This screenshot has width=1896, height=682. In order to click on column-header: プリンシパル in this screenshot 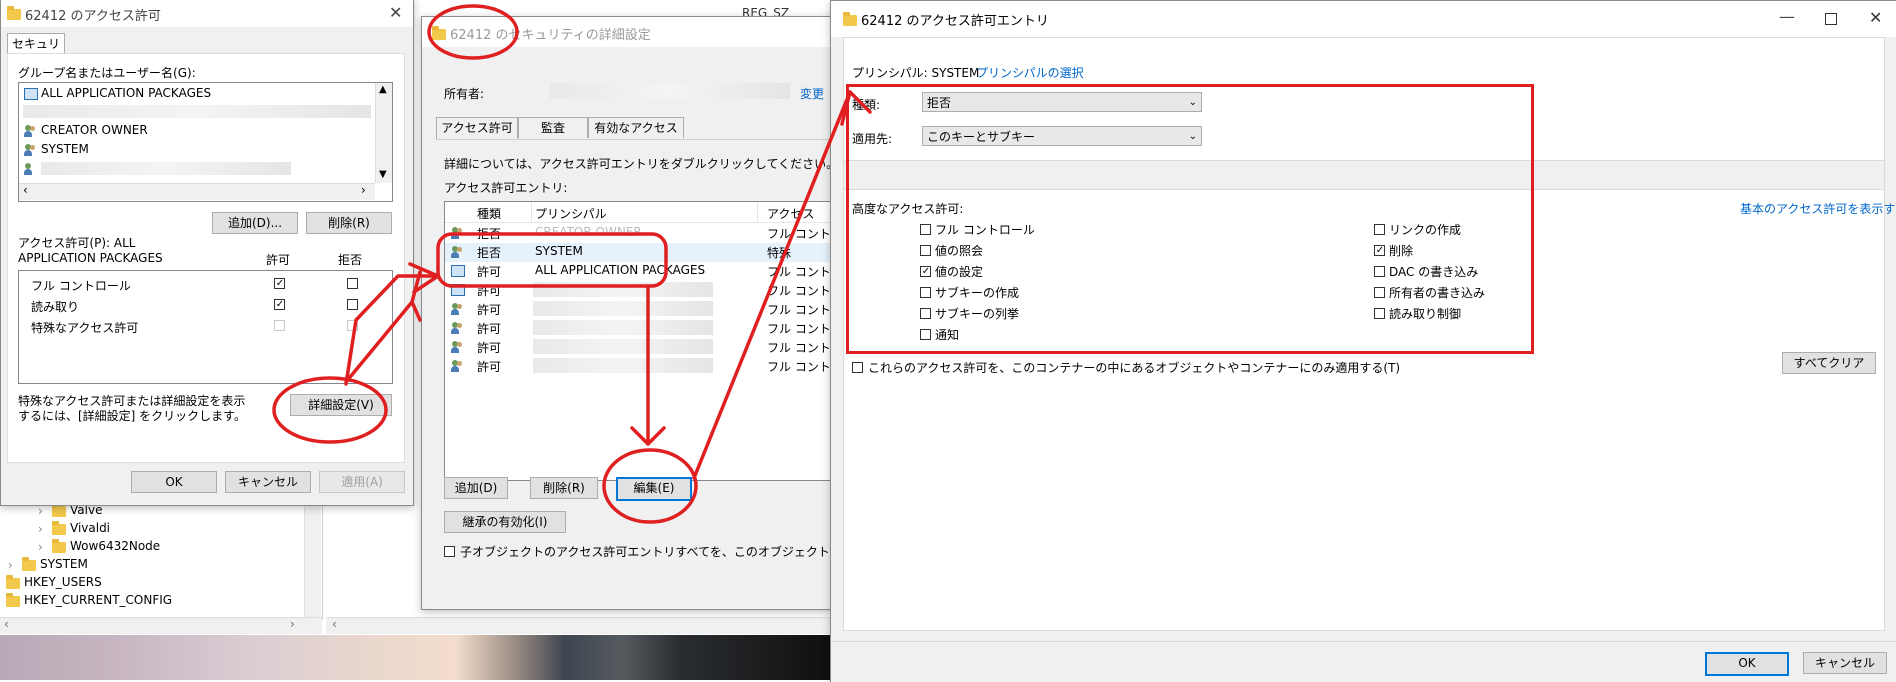, I will do `click(571, 213)`.